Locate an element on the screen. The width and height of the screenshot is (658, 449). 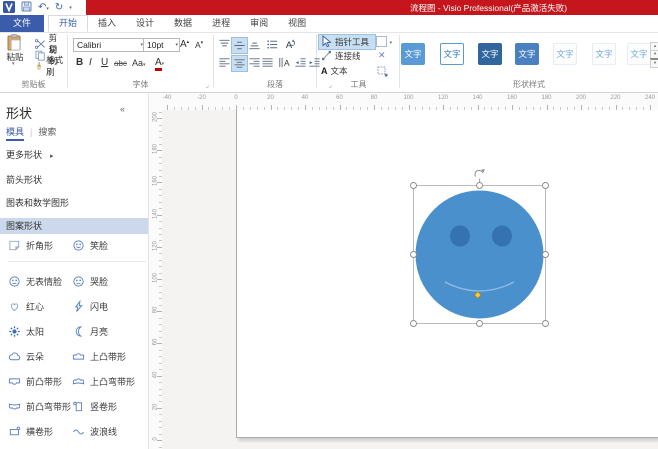
undo-button: ↶▾ is located at coordinates (43, 8).